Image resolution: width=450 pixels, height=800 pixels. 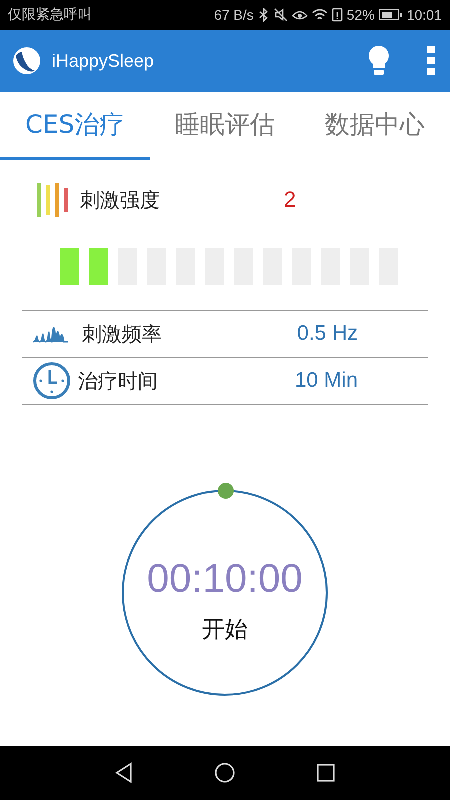 I want to click on wifi-icon, so click(x=320, y=15).